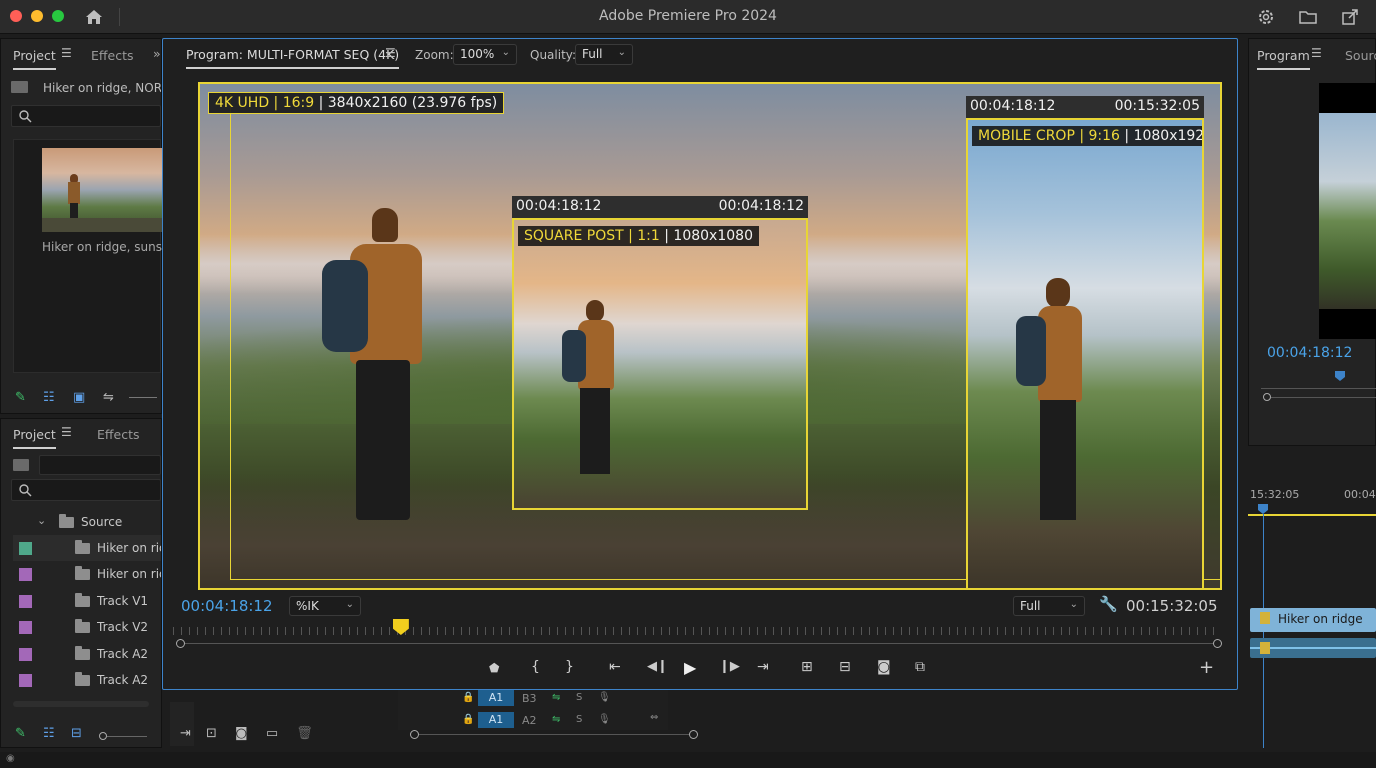  I want to click on folder-icon, so click(1308, 17).